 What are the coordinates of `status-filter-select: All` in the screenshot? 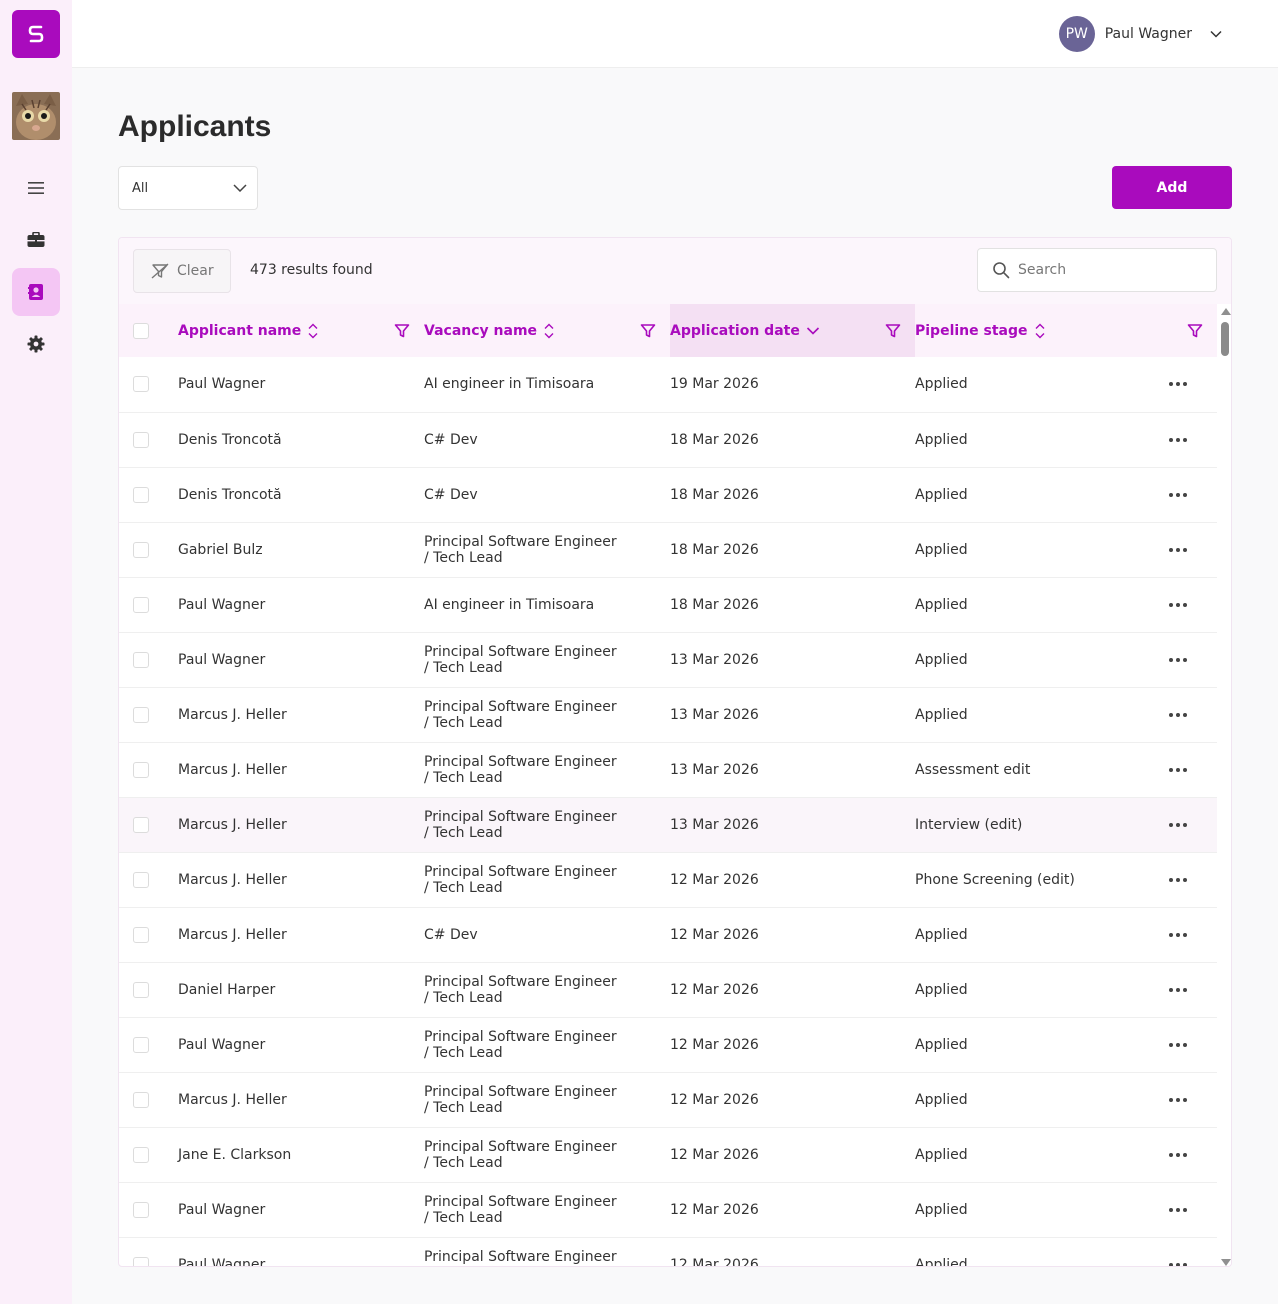 It's located at (188, 188).